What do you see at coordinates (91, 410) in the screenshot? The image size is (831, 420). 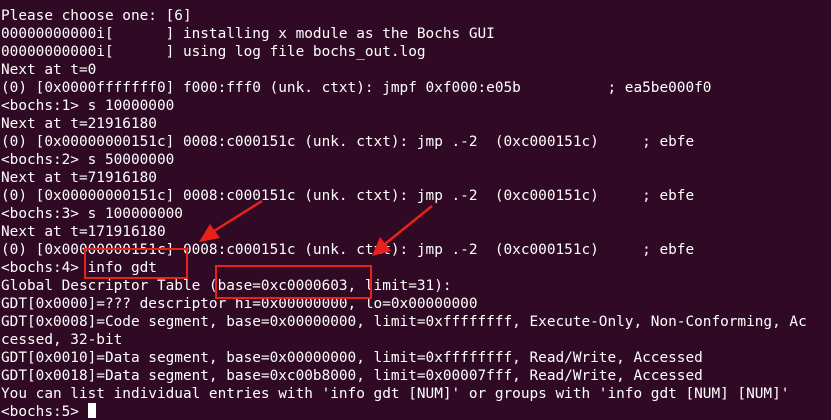 I see `terminal-cursor` at bounding box center [91, 410].